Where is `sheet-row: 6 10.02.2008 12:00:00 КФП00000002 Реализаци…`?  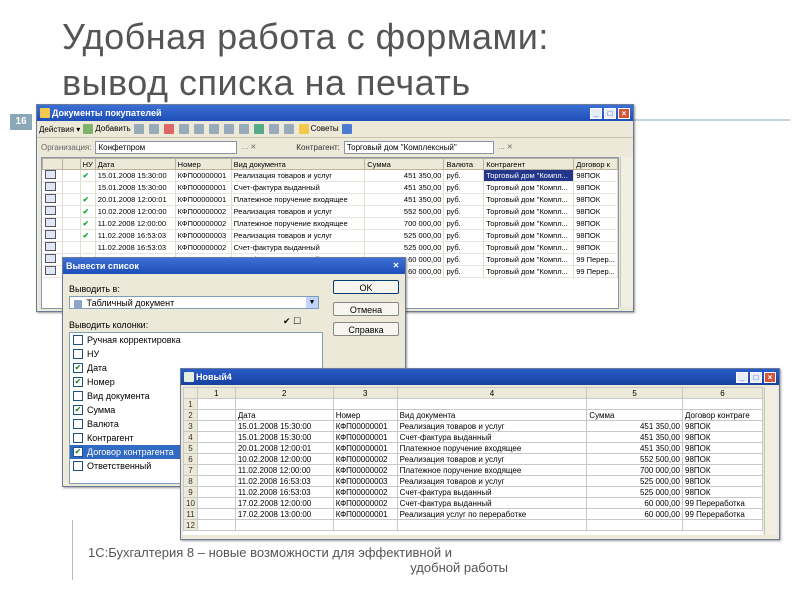
sheet-row: 6 10.02.2008 12:00:00 КФП00000002 Реализаци… is located at coordinates (473, 459).